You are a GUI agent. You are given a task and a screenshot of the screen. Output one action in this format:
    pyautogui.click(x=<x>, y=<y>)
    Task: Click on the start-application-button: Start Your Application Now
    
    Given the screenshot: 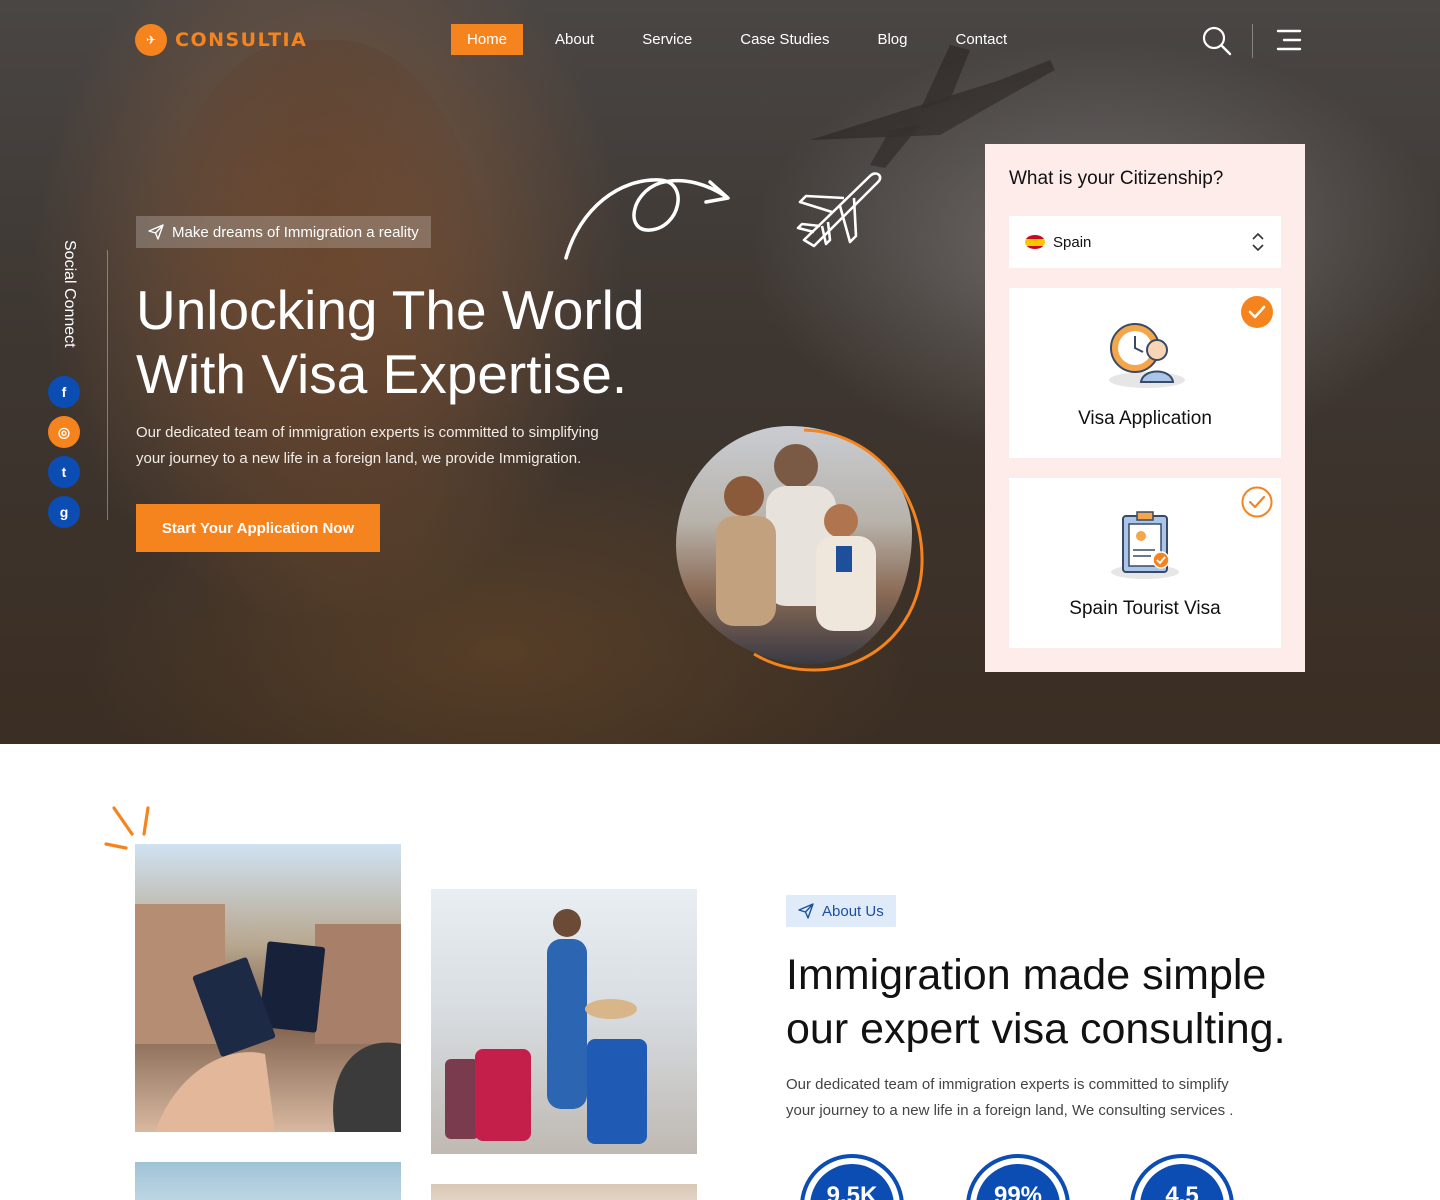 What is the action you would take?
    pyautogui.click(x=258, y=528)
    